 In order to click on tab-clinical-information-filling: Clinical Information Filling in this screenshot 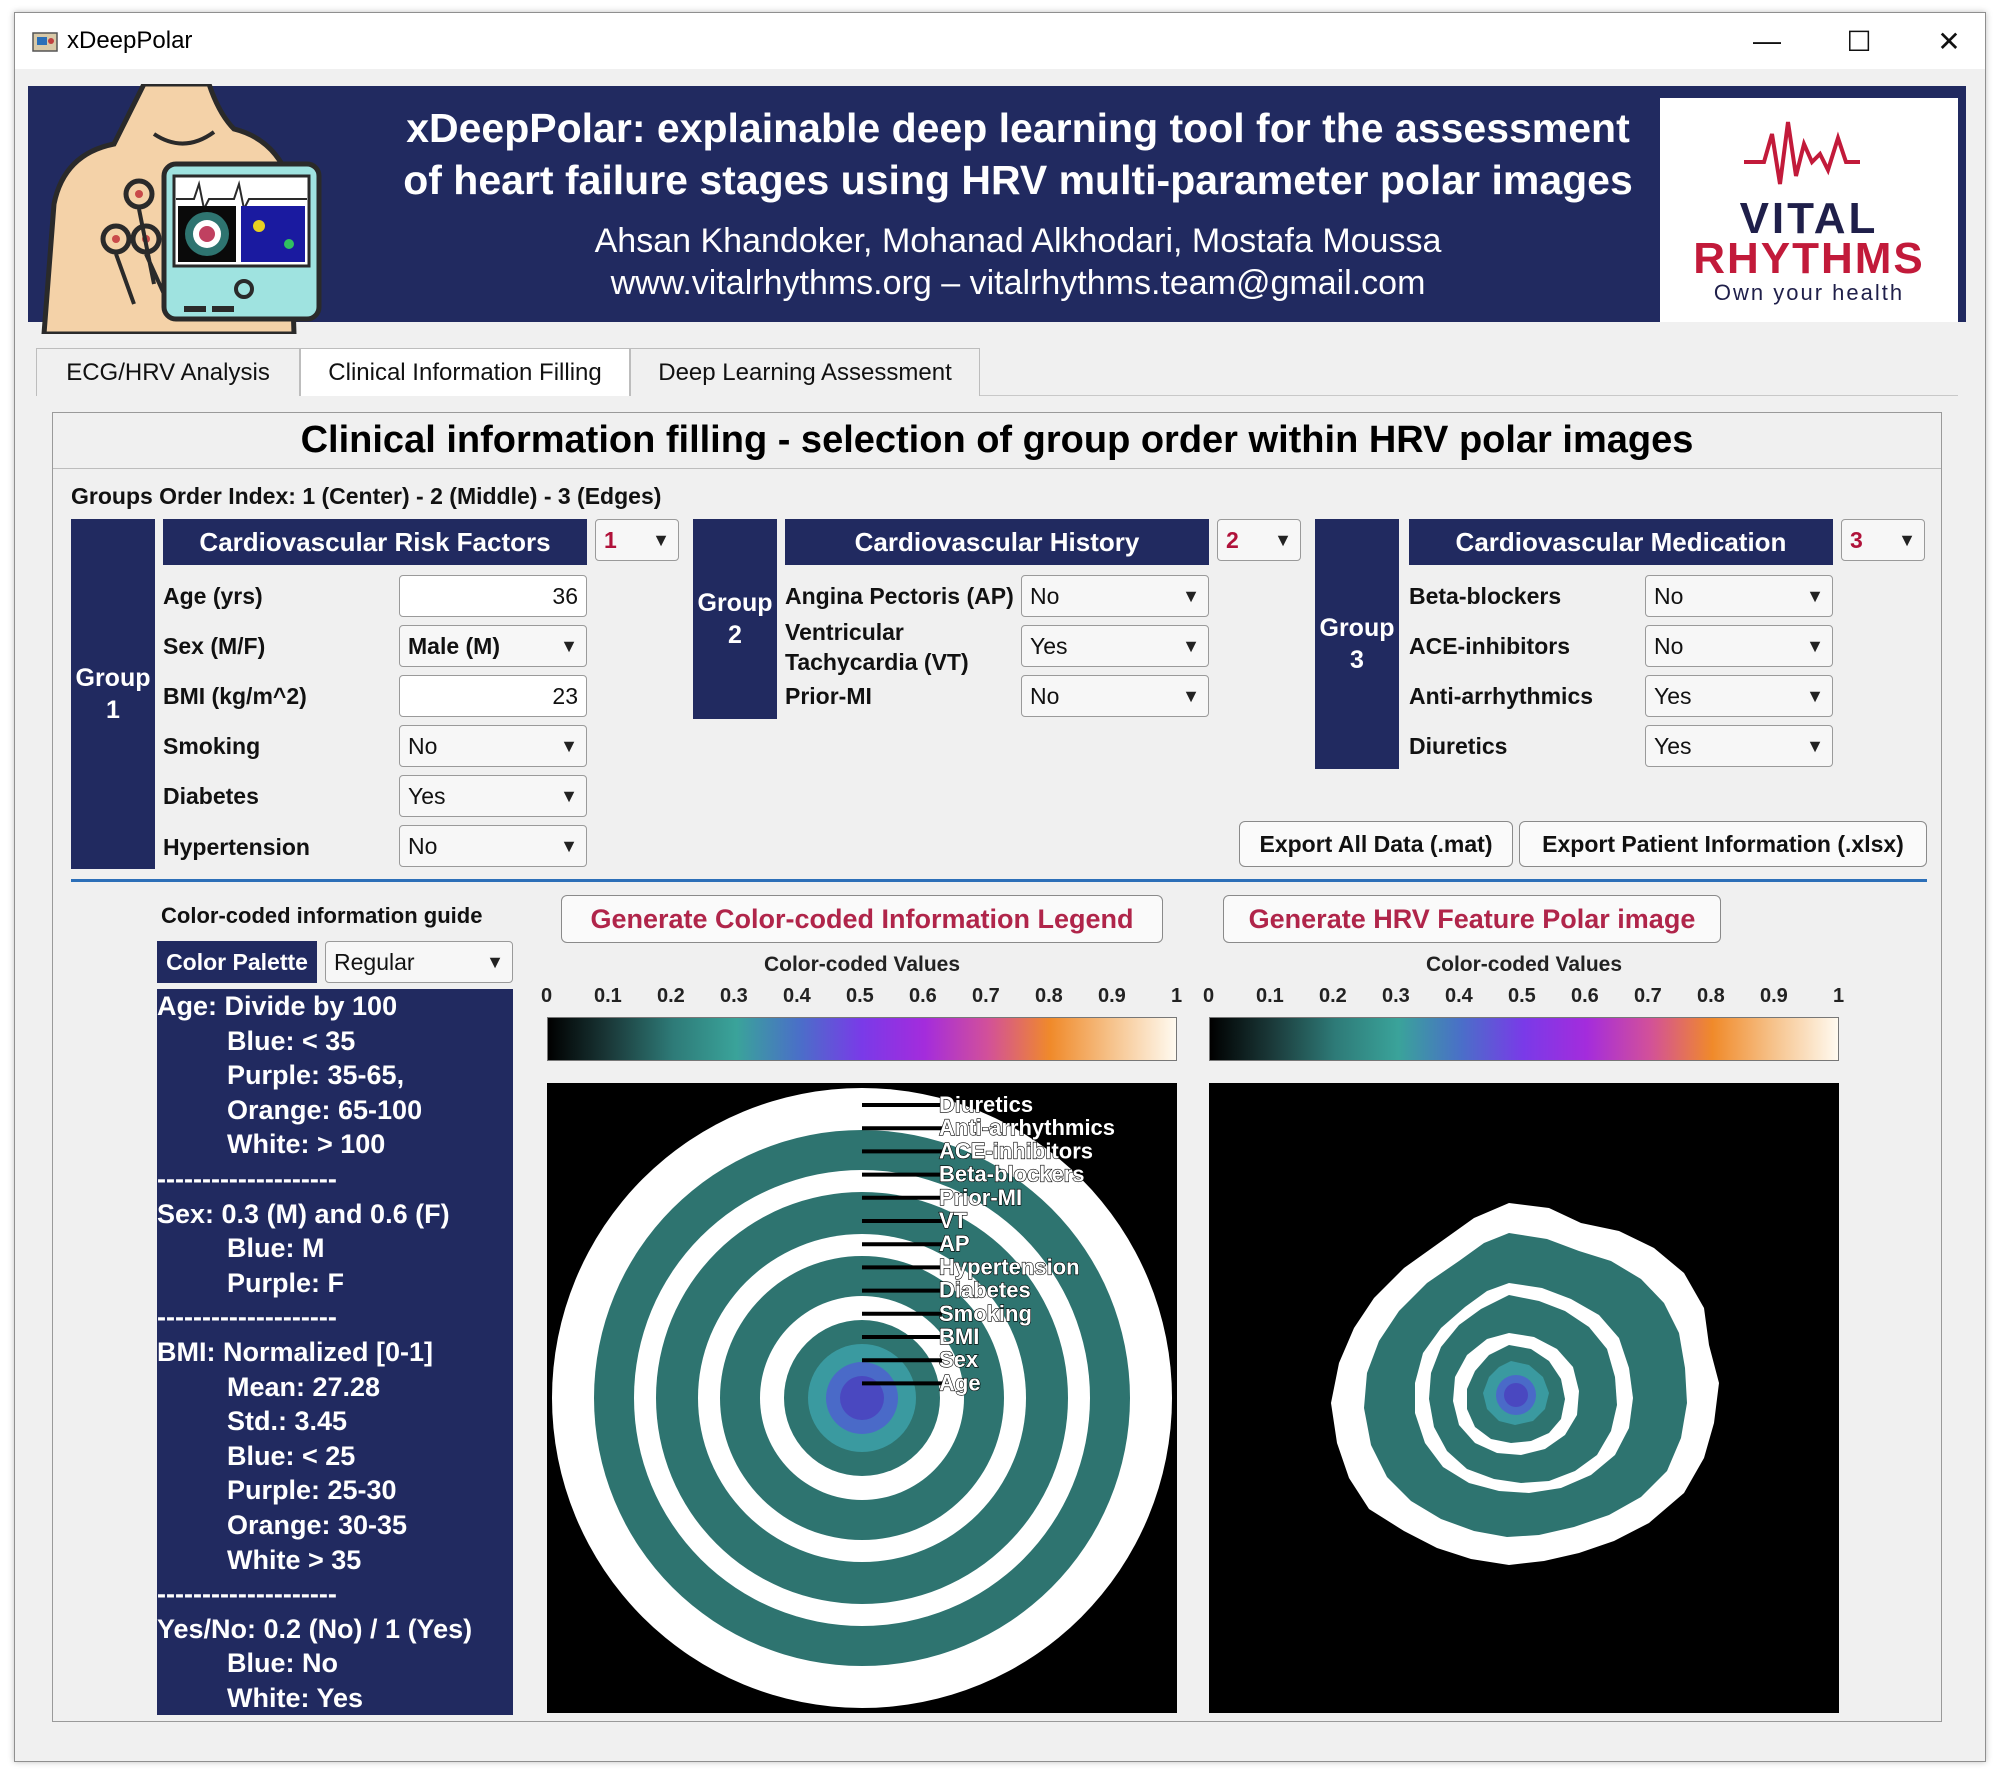, I will do `click(465, 372)`.